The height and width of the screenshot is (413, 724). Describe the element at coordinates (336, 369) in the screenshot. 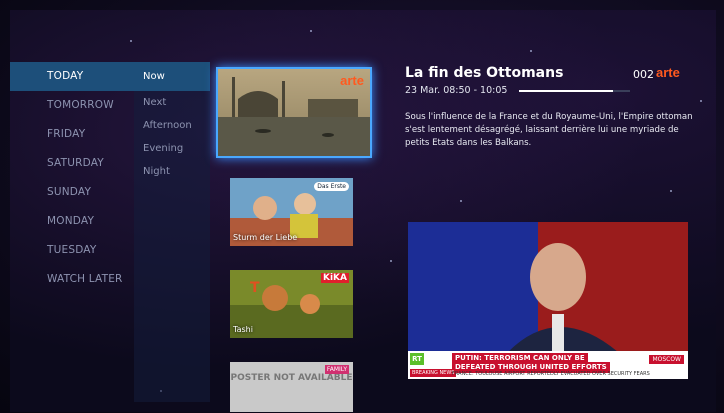

I see `family-logo: FAMILY` at that location.